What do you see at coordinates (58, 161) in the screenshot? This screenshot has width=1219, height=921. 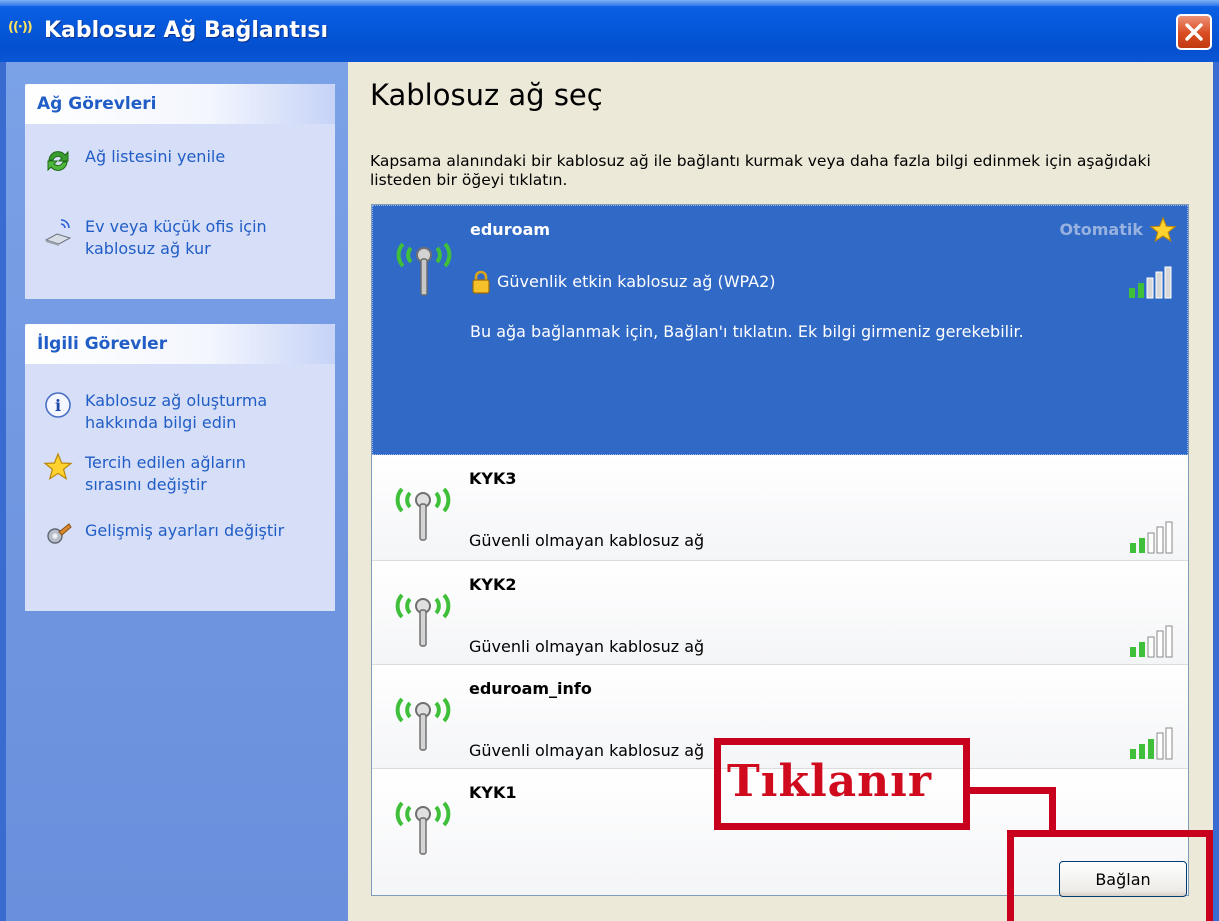 I see `refresh-icon` at bounding box center [58, 161].